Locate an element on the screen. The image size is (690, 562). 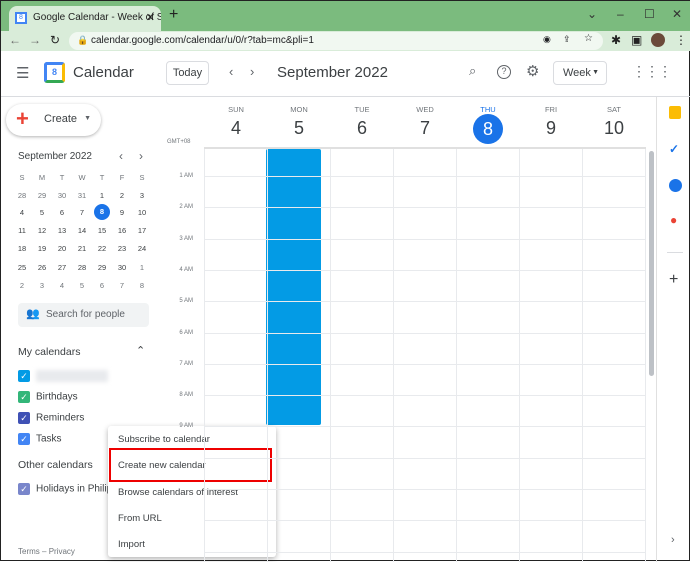
calendar-item: ✓ Tasks is located at coordinates (40, 439).